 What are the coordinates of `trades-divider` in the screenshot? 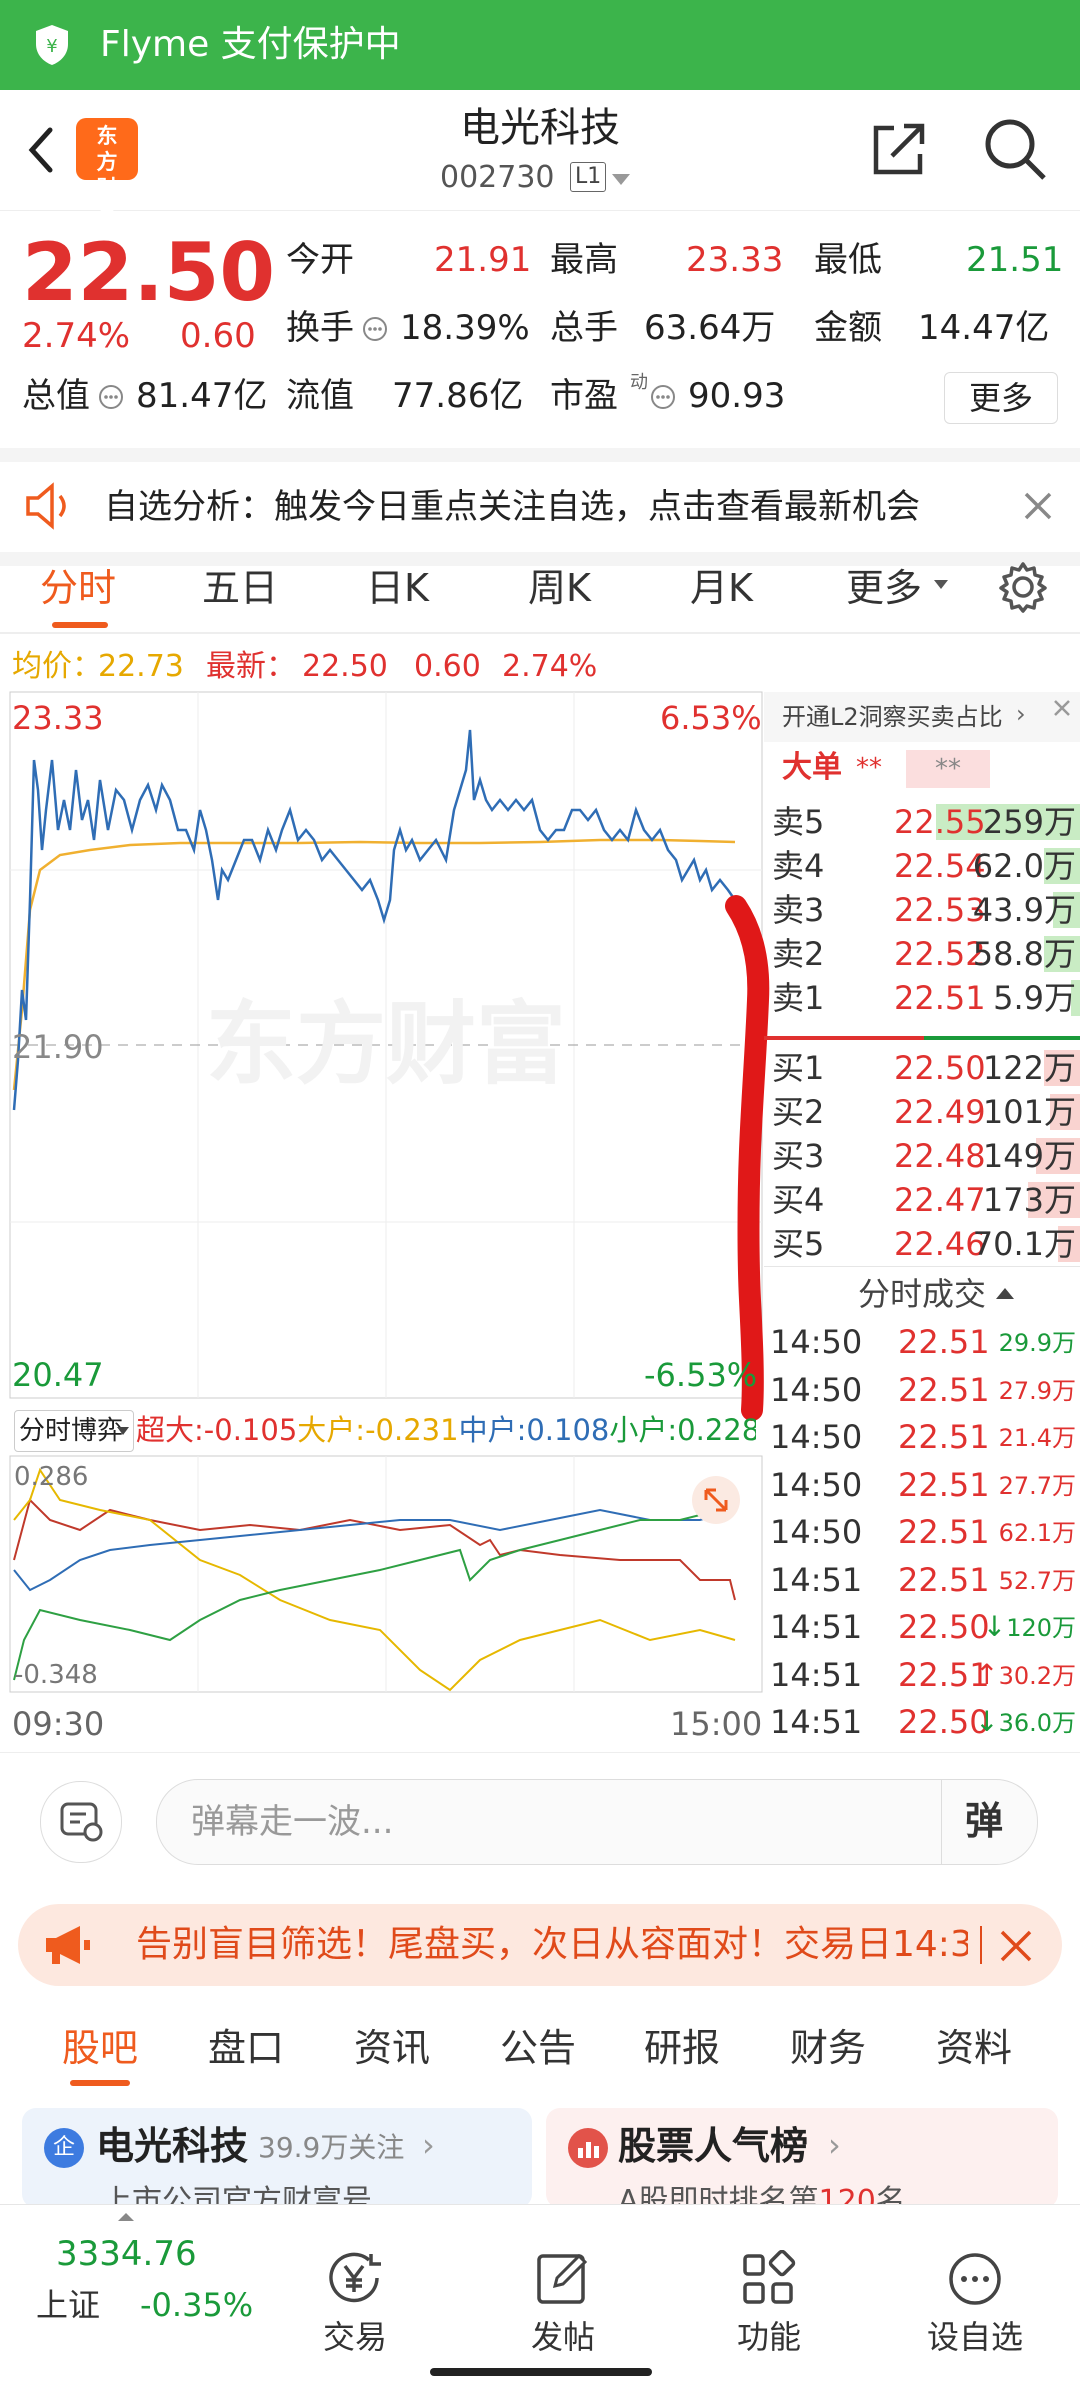 It's located at (922, 1266).